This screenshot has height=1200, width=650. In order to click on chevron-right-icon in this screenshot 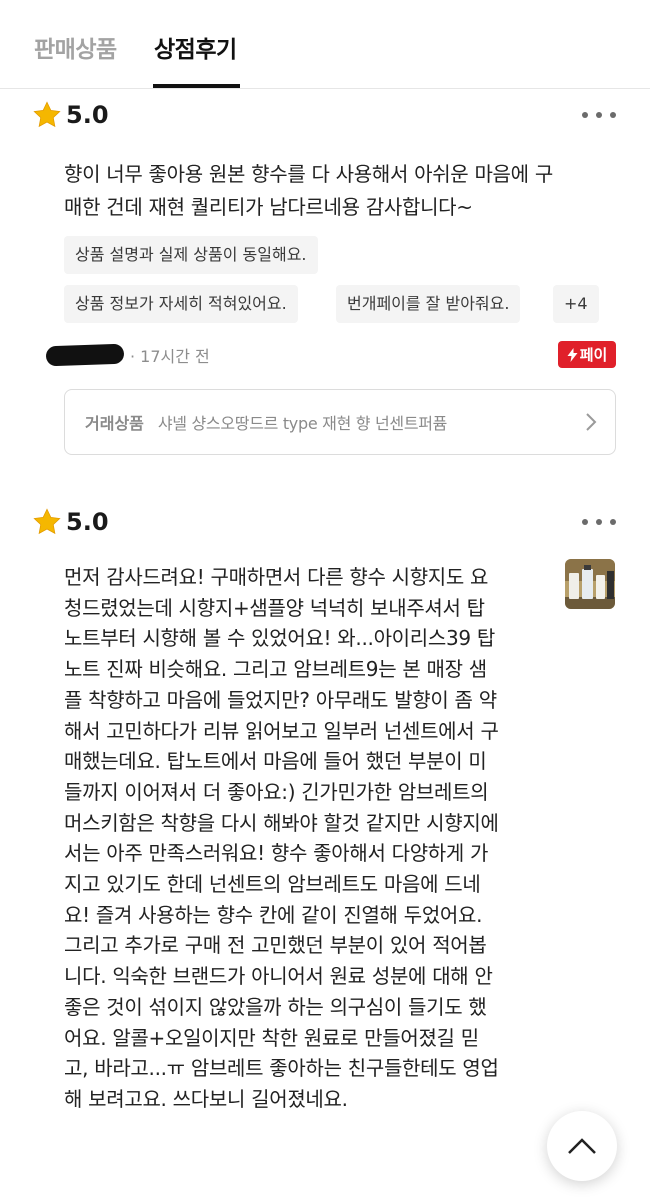, I will do `click(591, 422)`.